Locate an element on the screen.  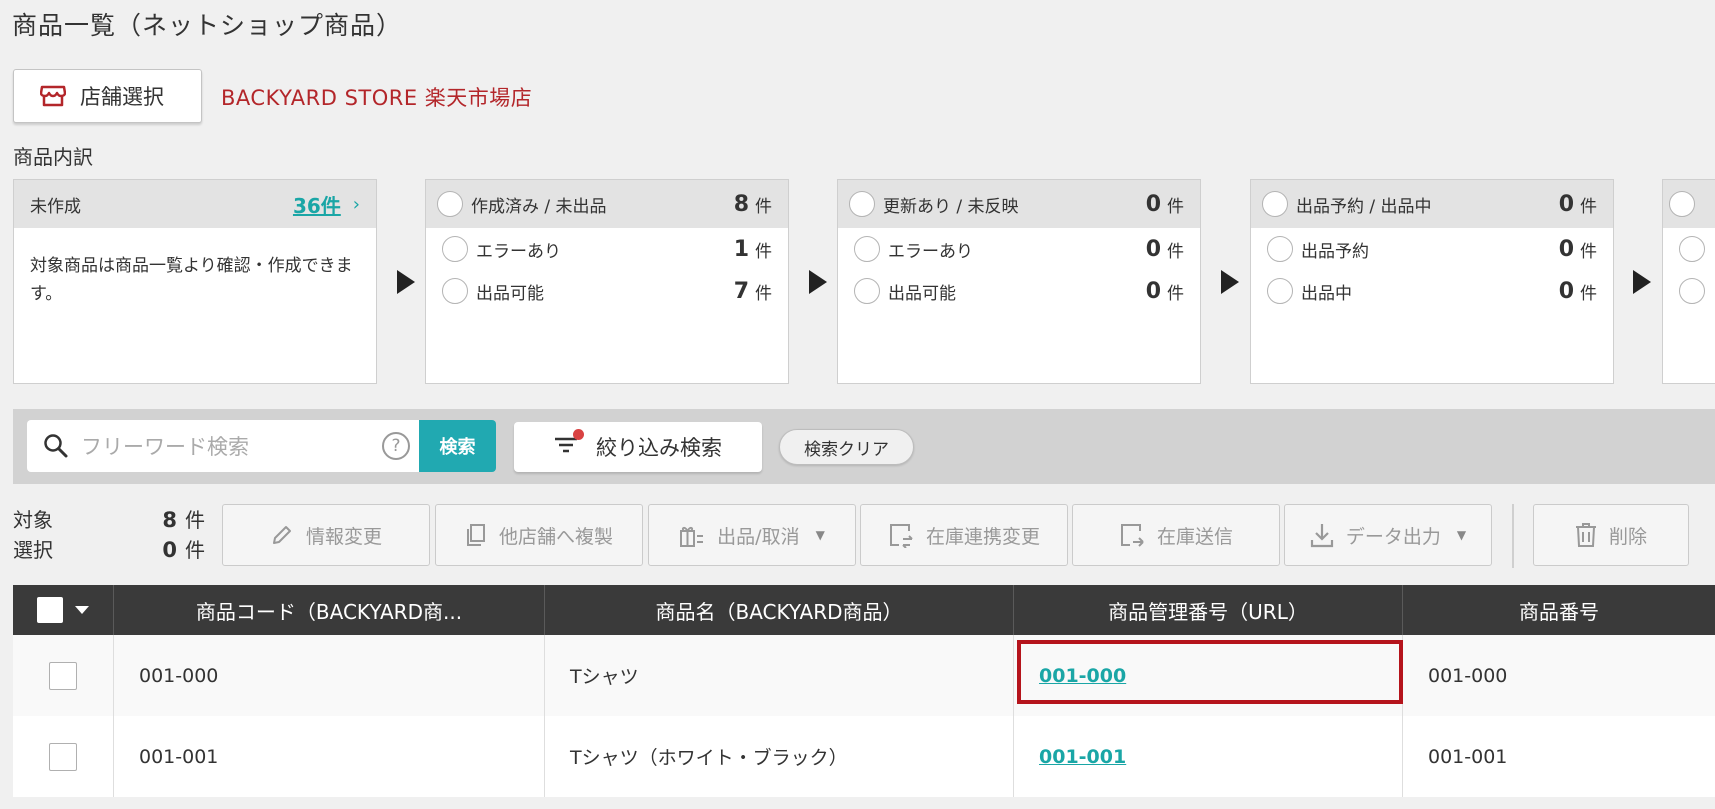
card-uncreated: 未作成 36件 › 対象商品は商品一覧より確認・作成できます。 is located at coordinates (195, 281).